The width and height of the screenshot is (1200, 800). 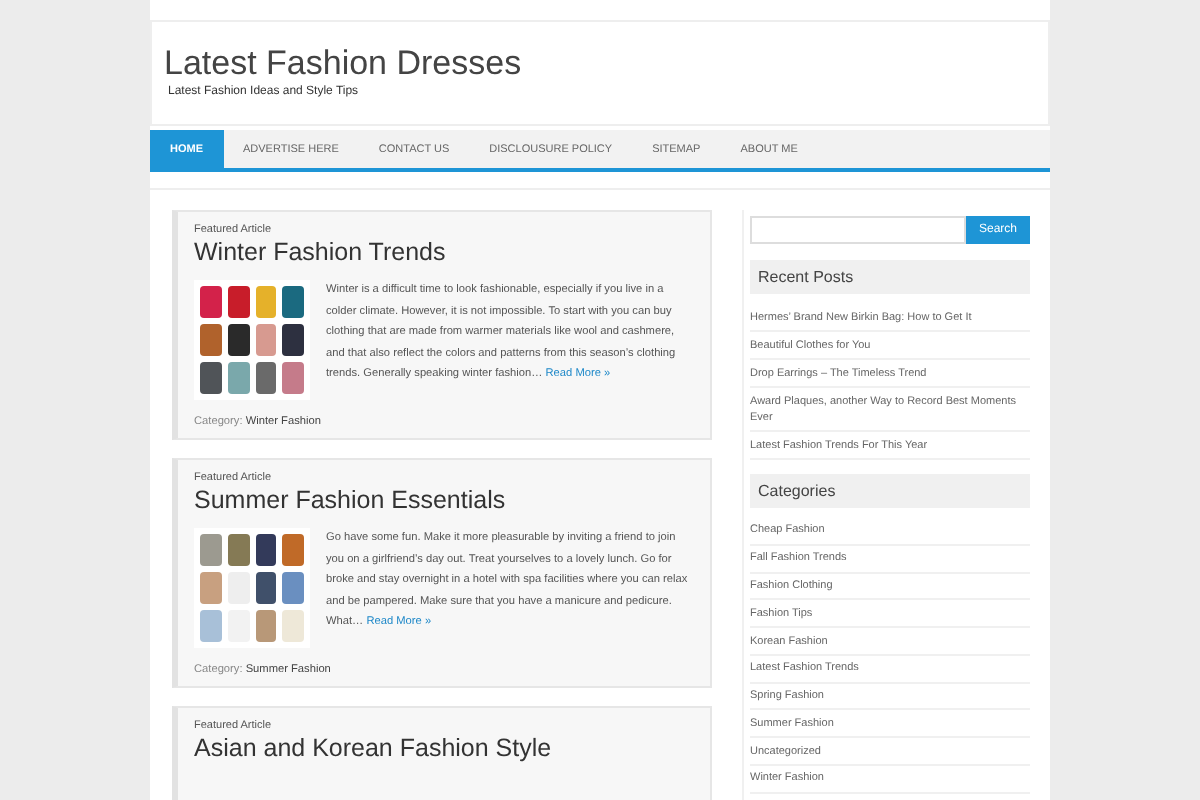 What do you see at coordinates (890, 491) in the screenshot?
I see `widget-heading: Categories` at bounding box center [890, 491].